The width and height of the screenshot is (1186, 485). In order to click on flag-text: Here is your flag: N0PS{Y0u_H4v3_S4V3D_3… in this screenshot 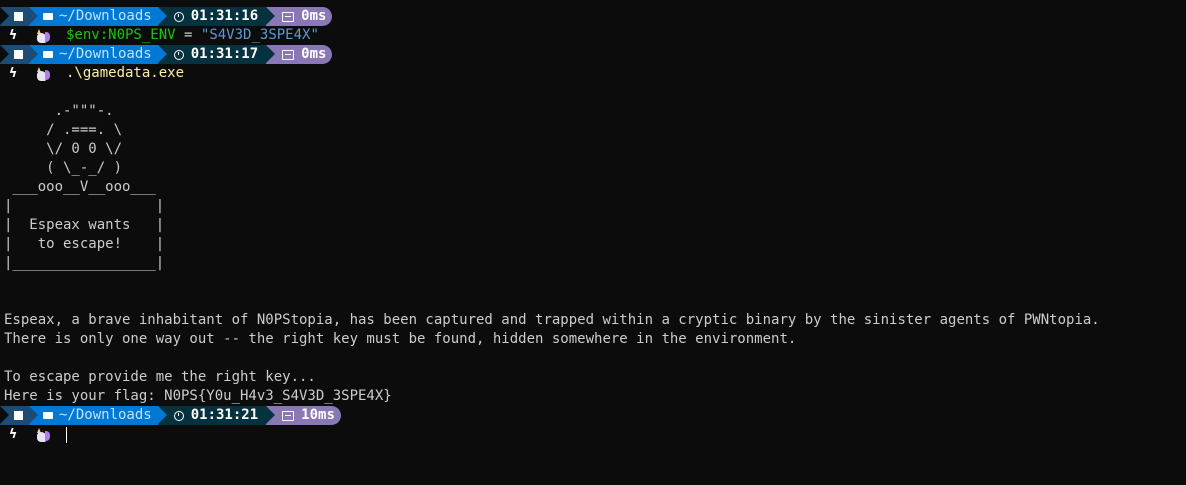, I will do `click(198, 396)`.